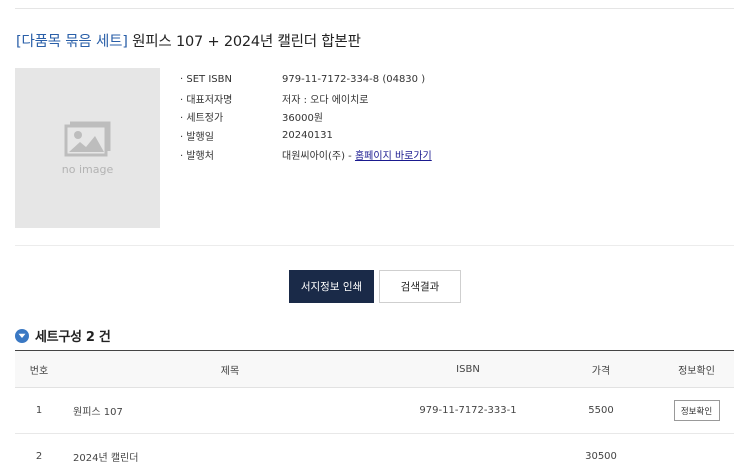 The height and width of the screenshot is (468, 743). I want to click on top-divider, so click(374, 8).